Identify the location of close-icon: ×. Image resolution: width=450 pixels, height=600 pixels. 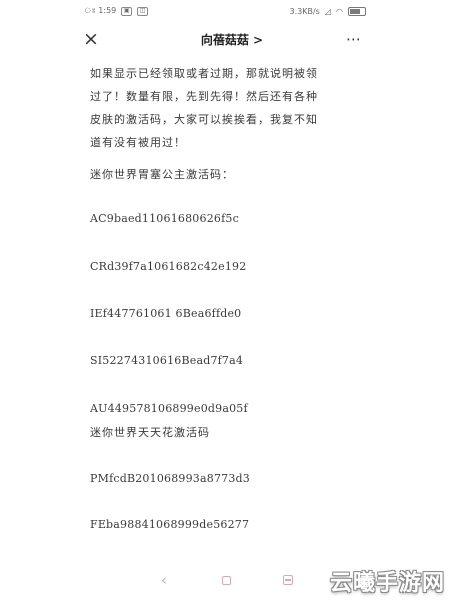
(91, 39).